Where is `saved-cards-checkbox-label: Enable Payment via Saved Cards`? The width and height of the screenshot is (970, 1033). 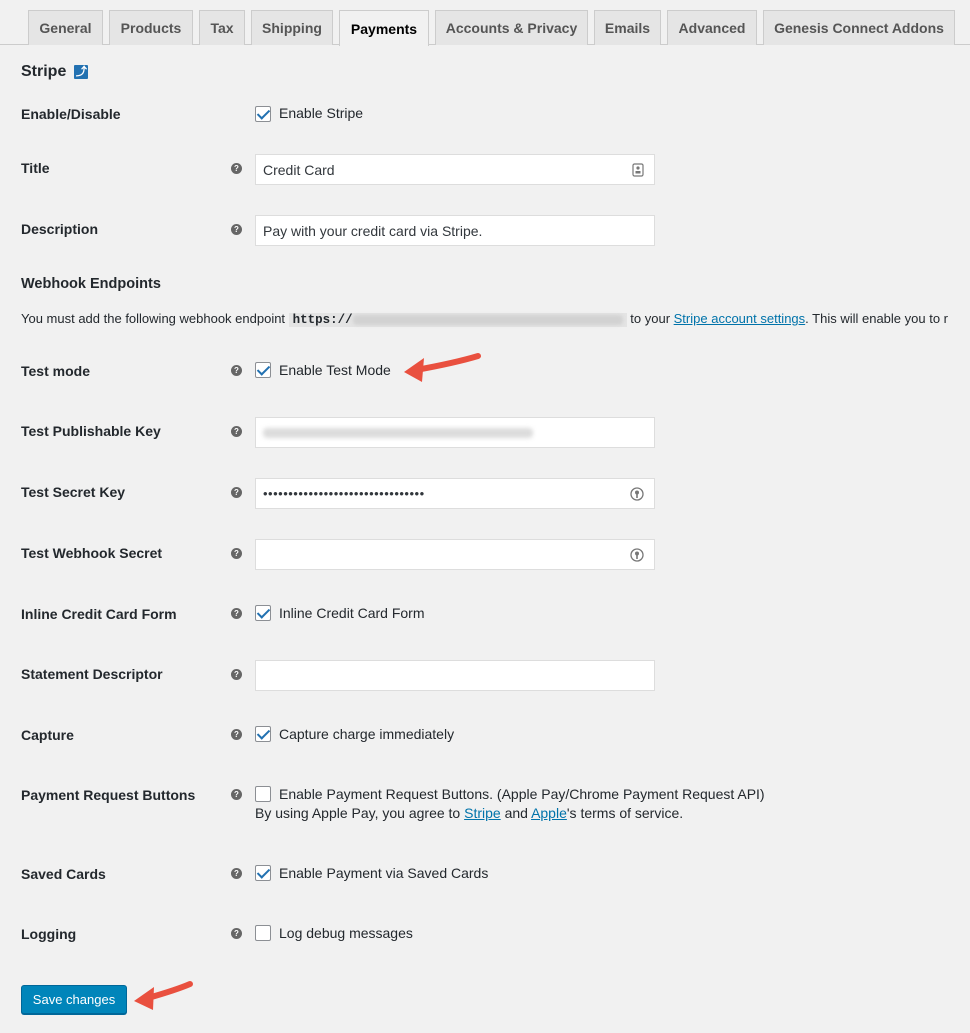
saved-cards-checkbox-label: Enable Payment via Saved Cards is located at coordinates (384, 873).